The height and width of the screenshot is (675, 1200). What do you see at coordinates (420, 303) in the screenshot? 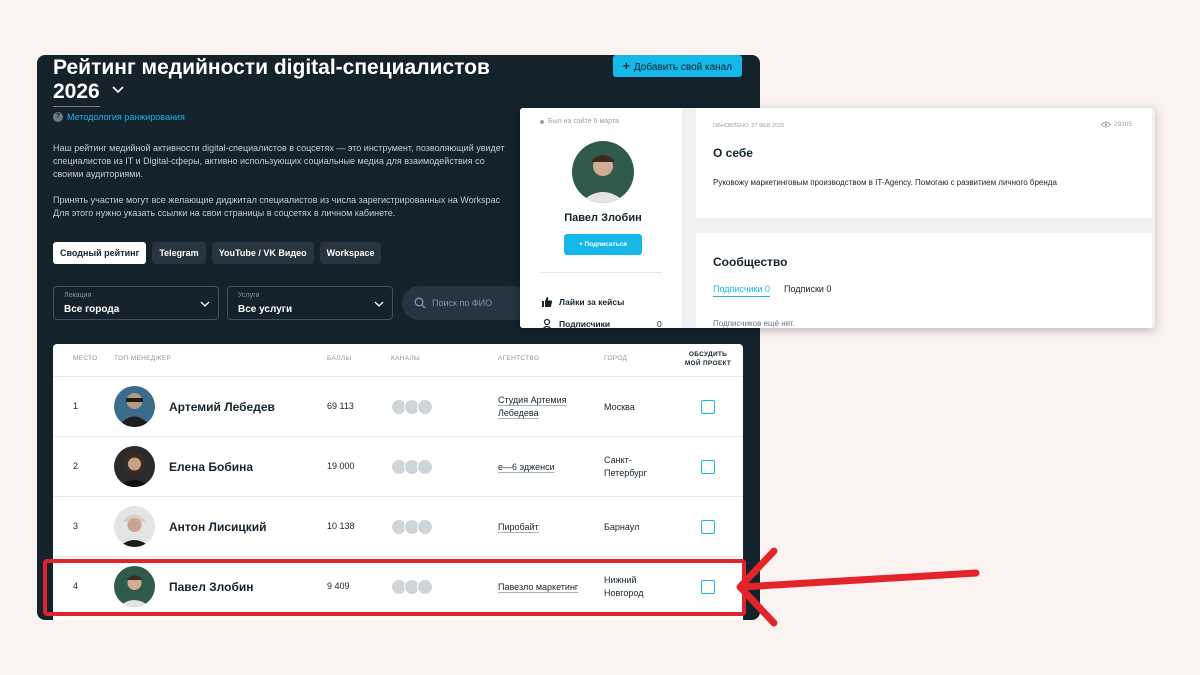
I see `search-icon` at bounding box center [420, 303].